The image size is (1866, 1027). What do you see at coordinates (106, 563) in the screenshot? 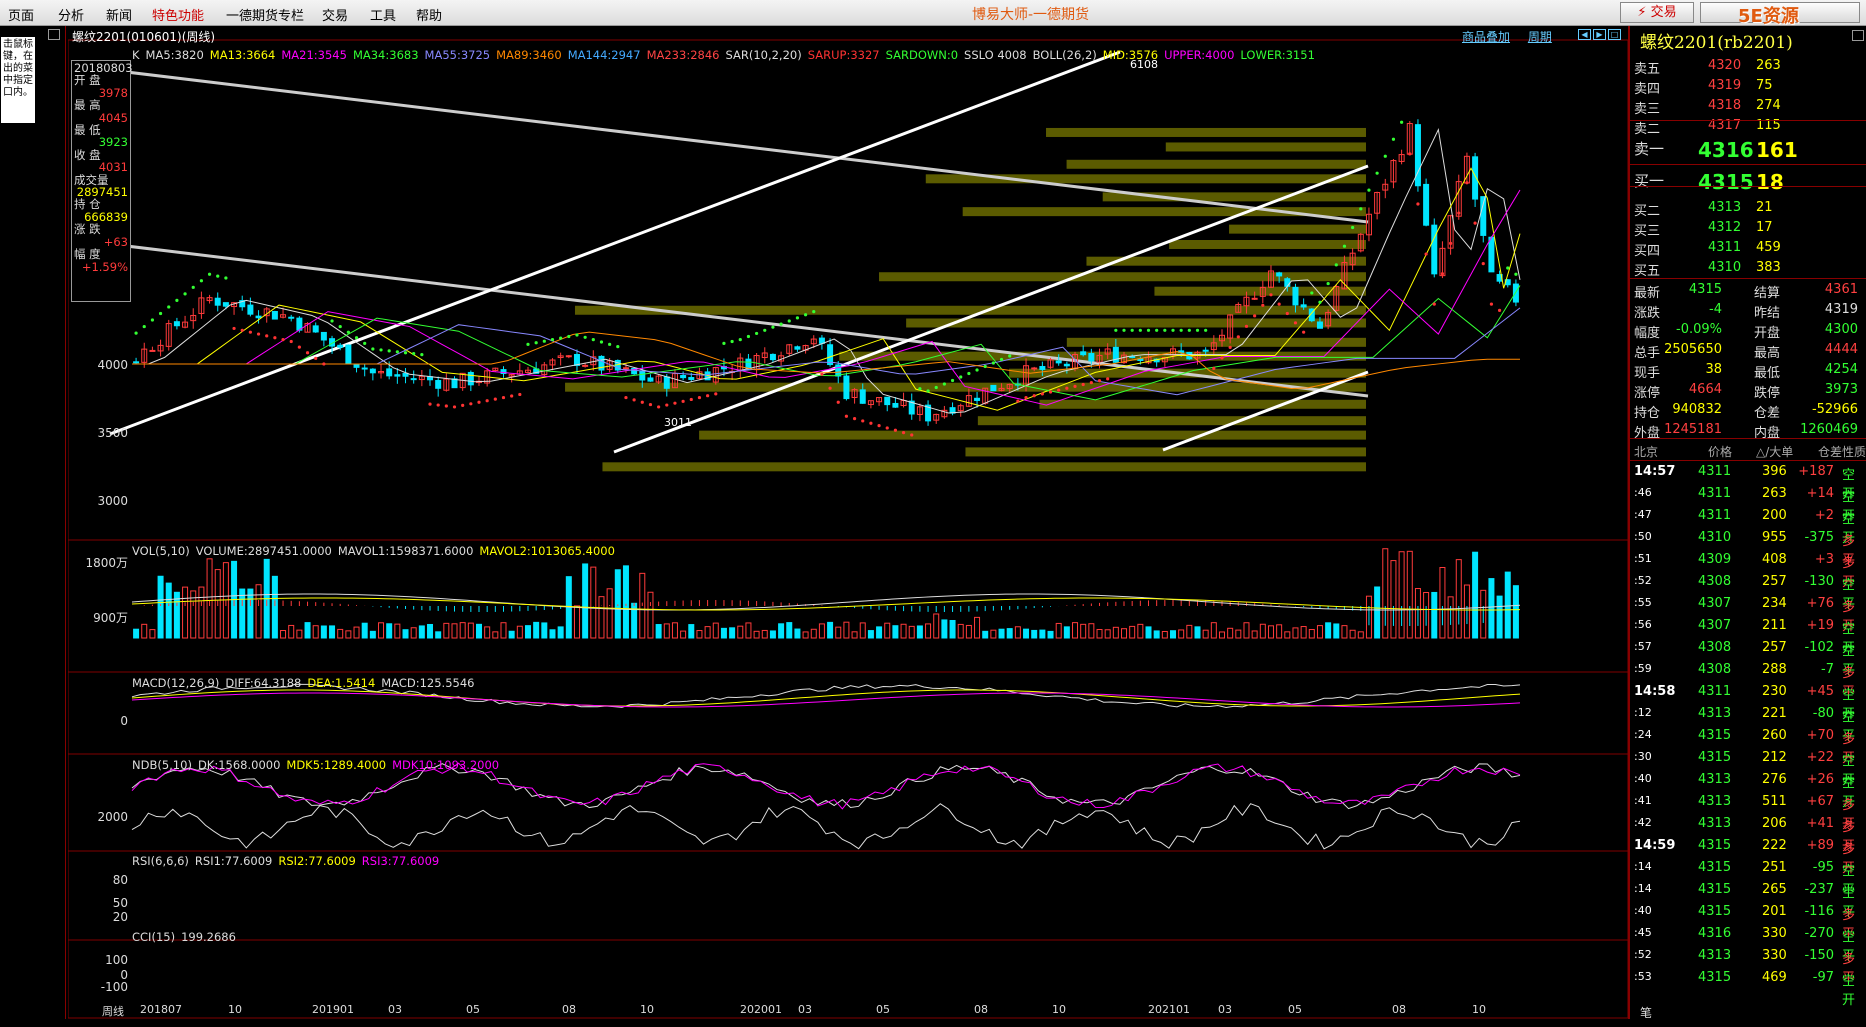
I see `vol-axis-1800: 1800万` at bounding box center [106, 563].